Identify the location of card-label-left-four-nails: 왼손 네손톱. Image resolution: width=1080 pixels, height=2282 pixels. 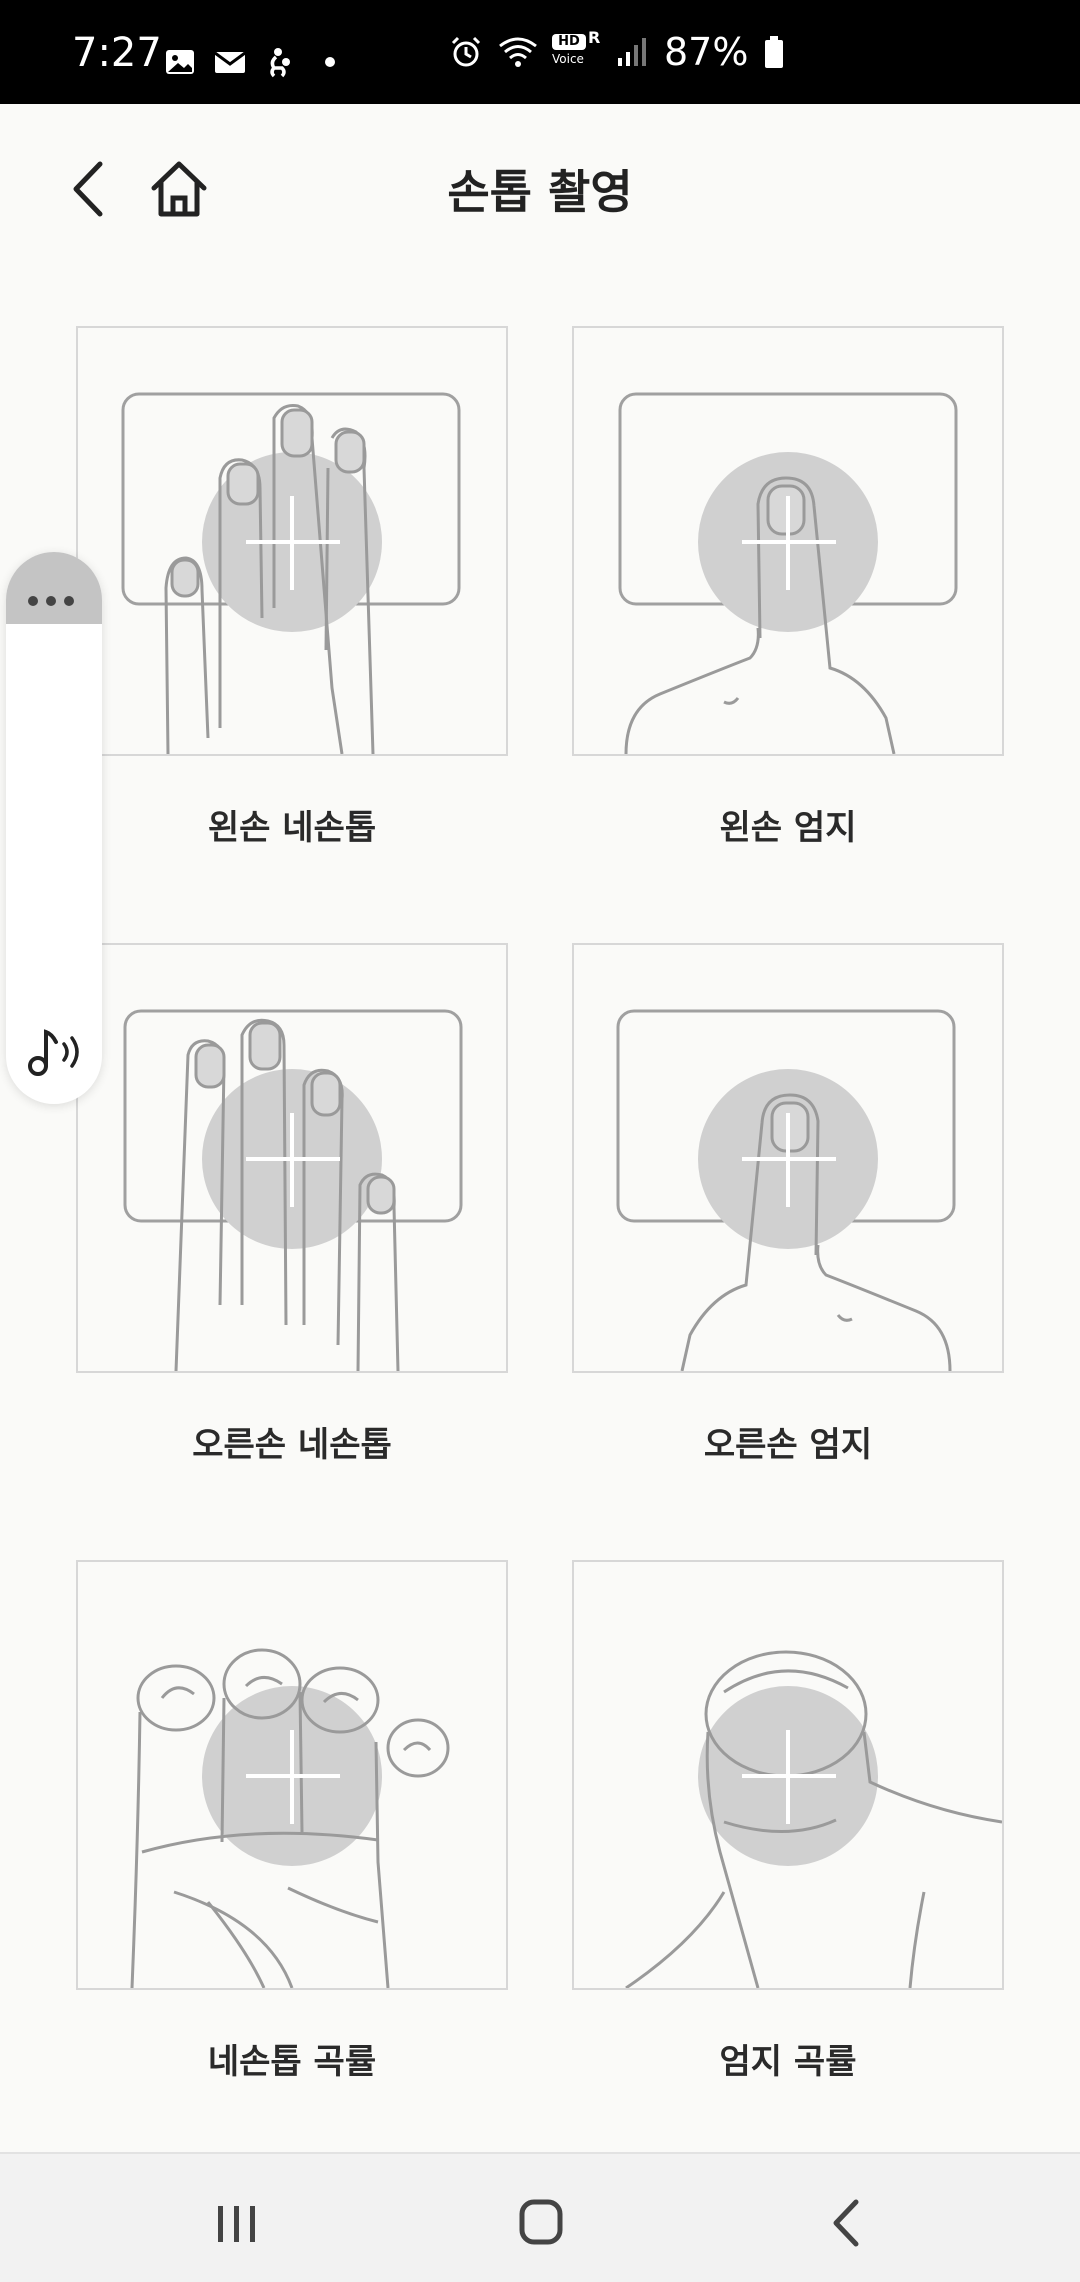
(292, 828).